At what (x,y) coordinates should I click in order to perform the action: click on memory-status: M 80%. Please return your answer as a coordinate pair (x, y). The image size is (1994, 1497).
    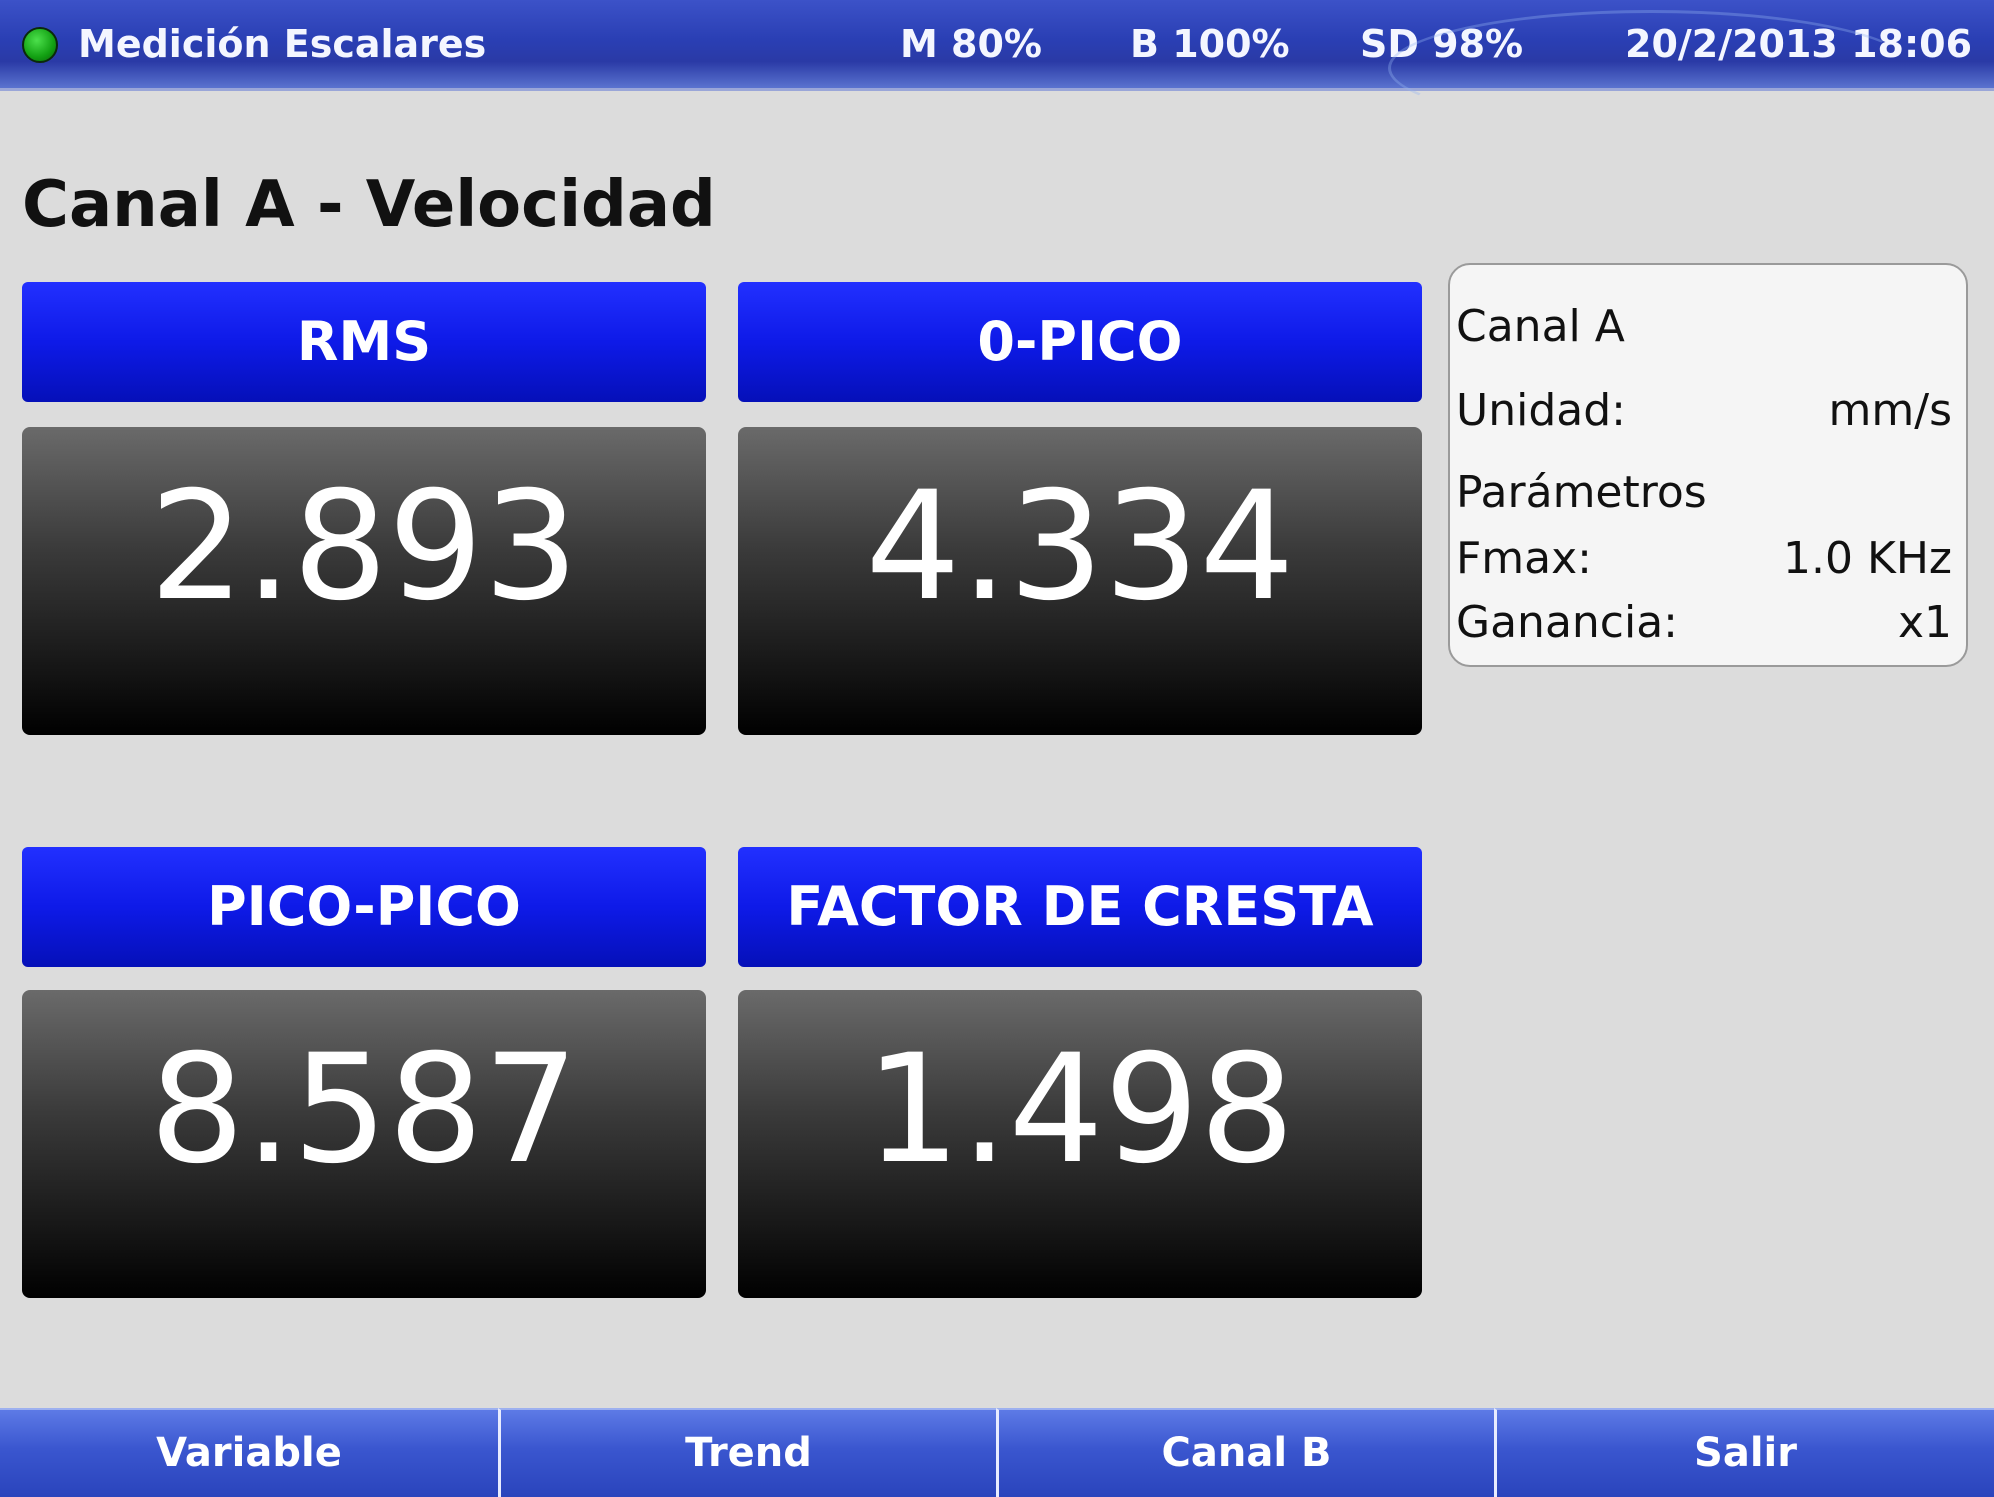
    Looking at the image, I should click on (971, 44).